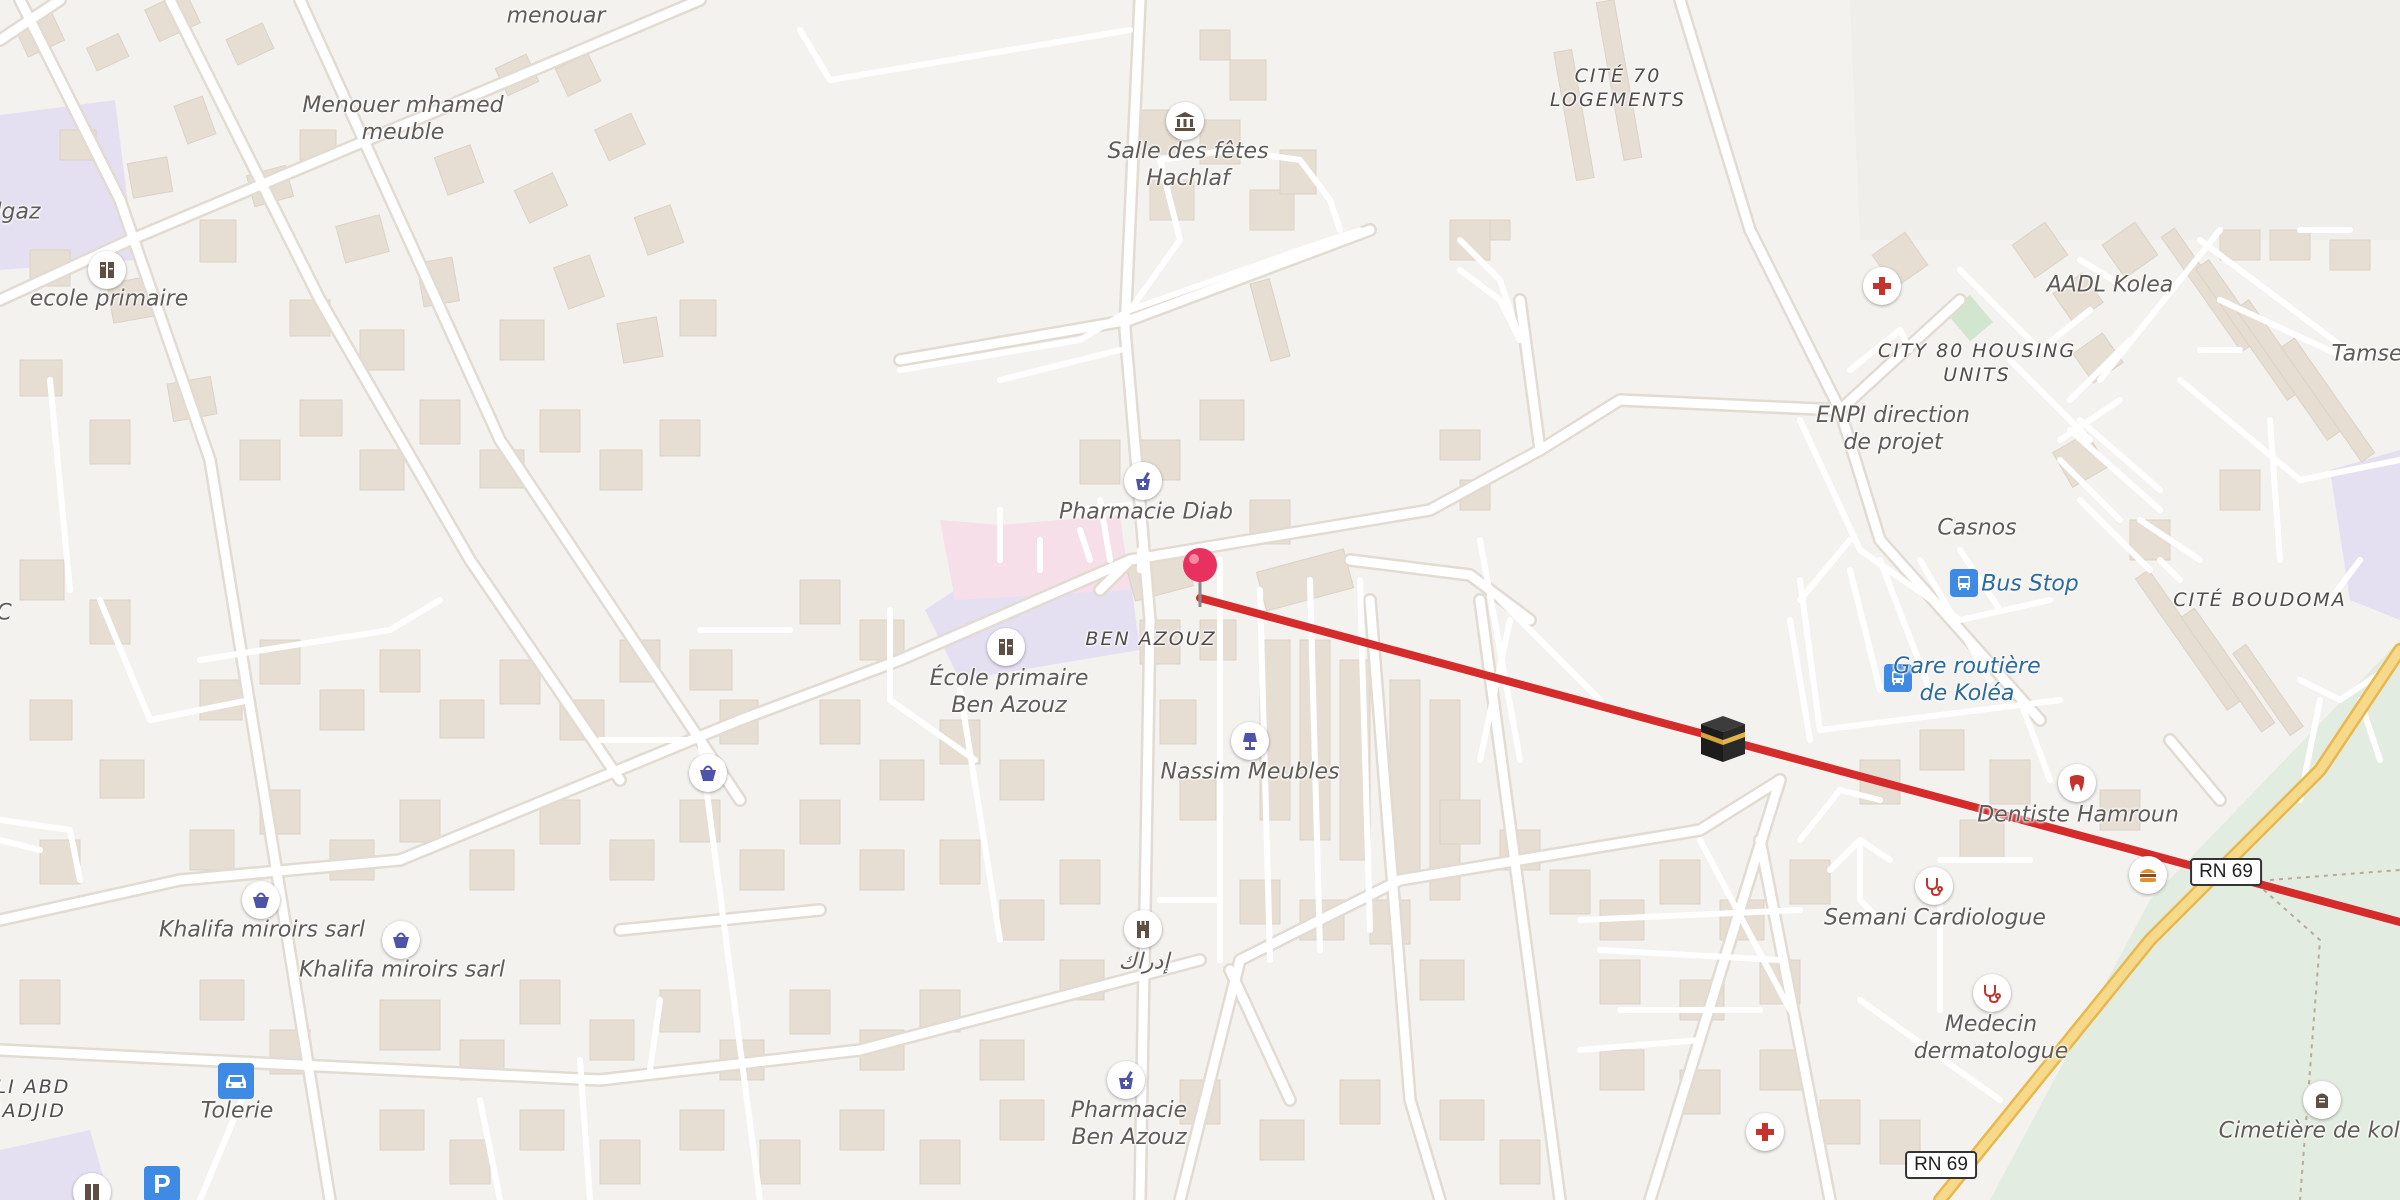 Image resolution: width=2400 pixels, height=1200 pixels. I want to click on tooth-icon, so click(2077, 783).